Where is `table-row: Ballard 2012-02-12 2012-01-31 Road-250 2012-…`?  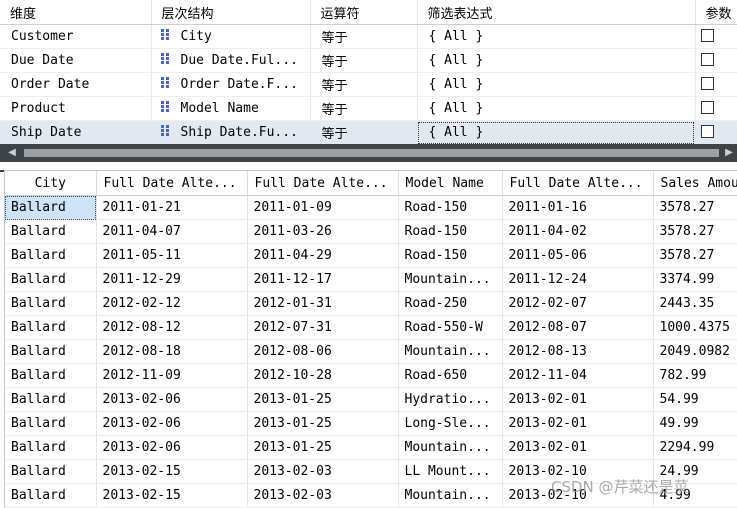
table-row: Ballard 2012-02-12 2012-01-31 Road-250 2012-… is located at coordinates (371, 303).